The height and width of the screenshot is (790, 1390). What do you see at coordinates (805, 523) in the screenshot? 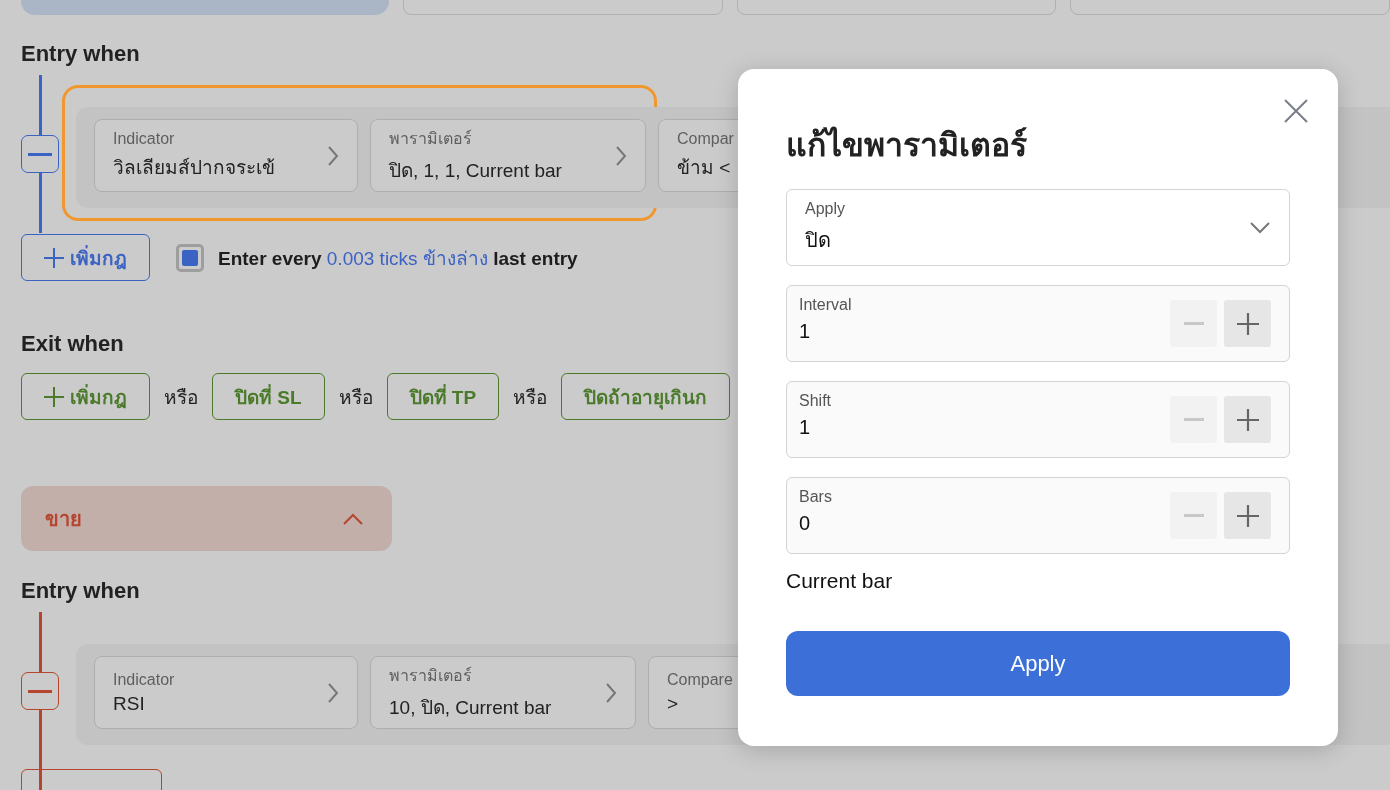
I see `field-value: 0` at bounding box center [805, 523].